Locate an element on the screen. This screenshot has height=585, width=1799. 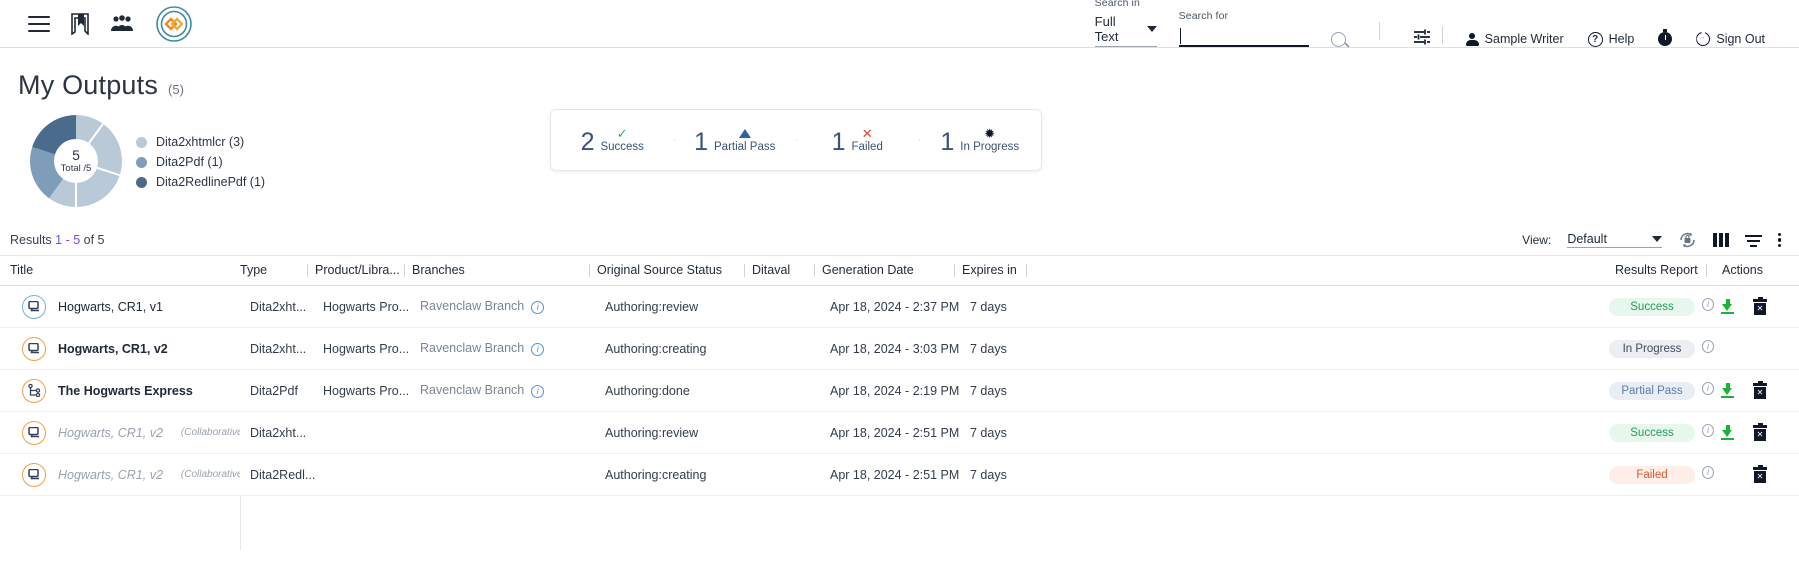
search-input is located at coordinates (1243, 37).